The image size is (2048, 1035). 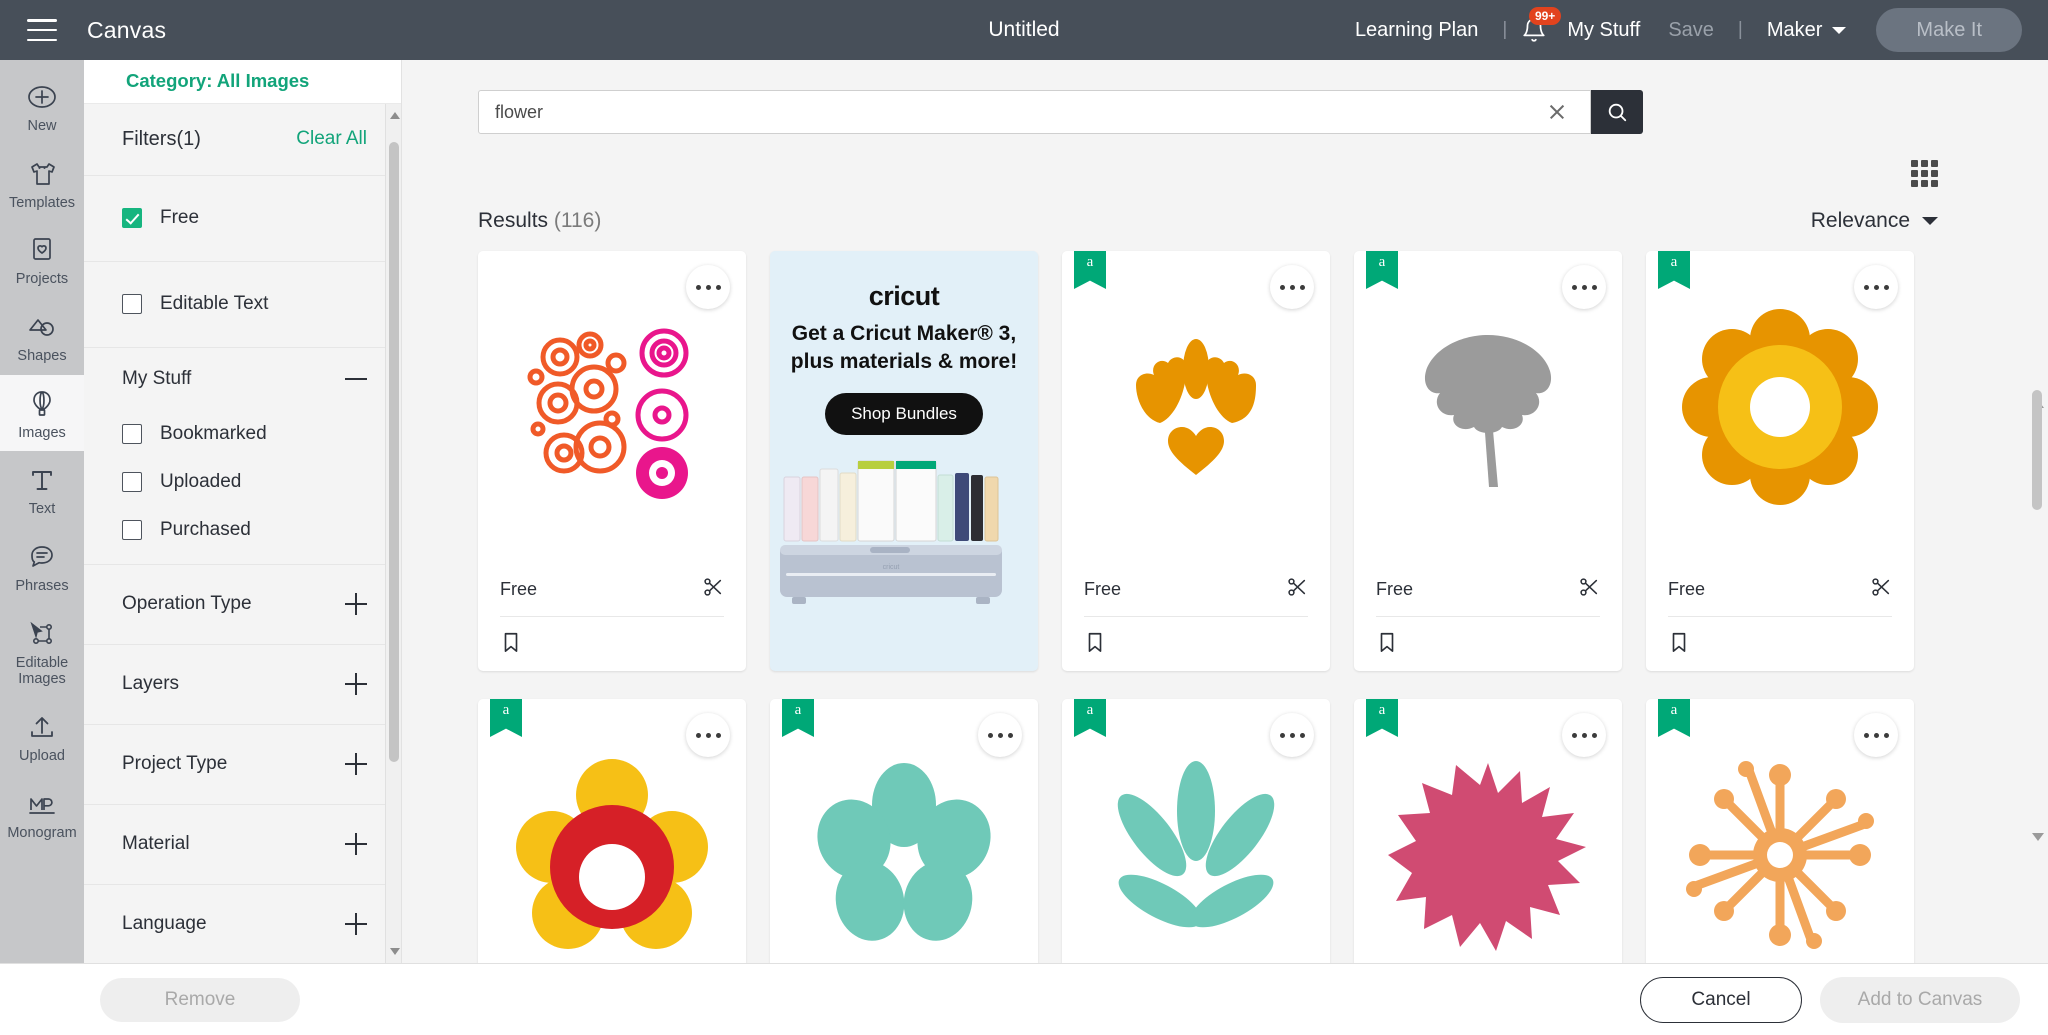 What do you see at coordinates (242, 481) in the screenshot?
I see `filter-uploaded: Uploaded` at bounding box center [242, 481].